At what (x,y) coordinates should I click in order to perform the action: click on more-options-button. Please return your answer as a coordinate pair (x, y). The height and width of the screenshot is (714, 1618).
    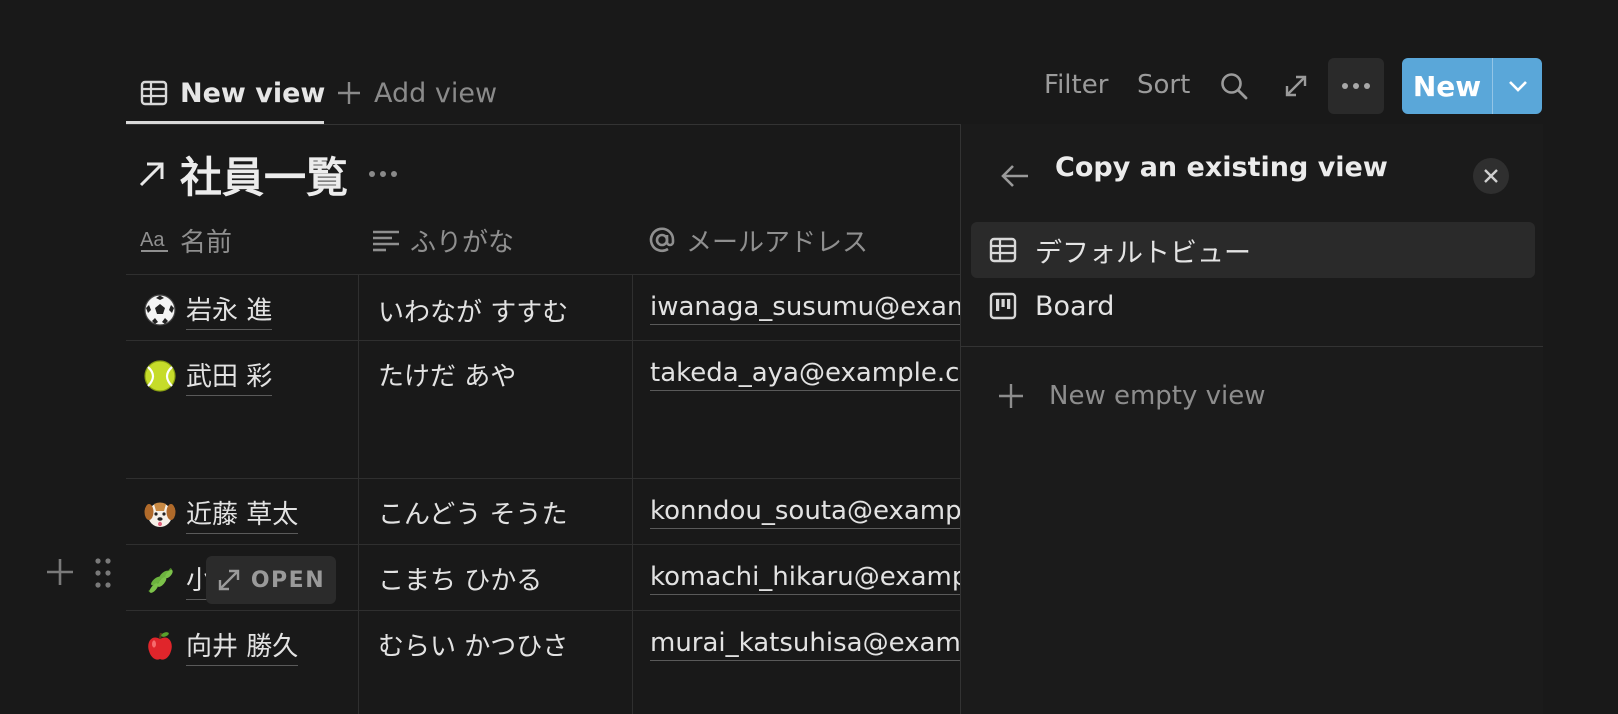
    Looking at the image, I should click on (1356, 86).